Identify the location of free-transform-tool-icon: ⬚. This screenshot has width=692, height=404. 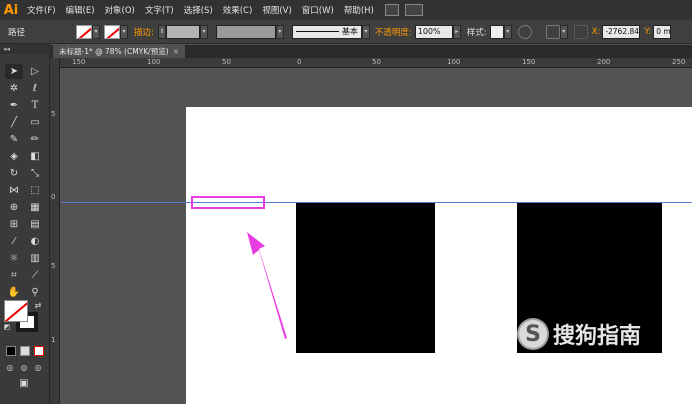
(35, 190).